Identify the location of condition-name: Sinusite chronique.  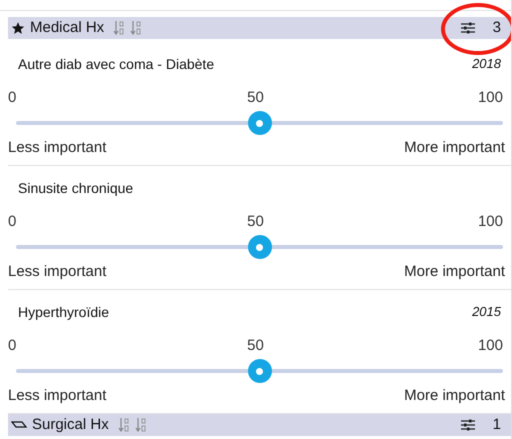
(76, 188).